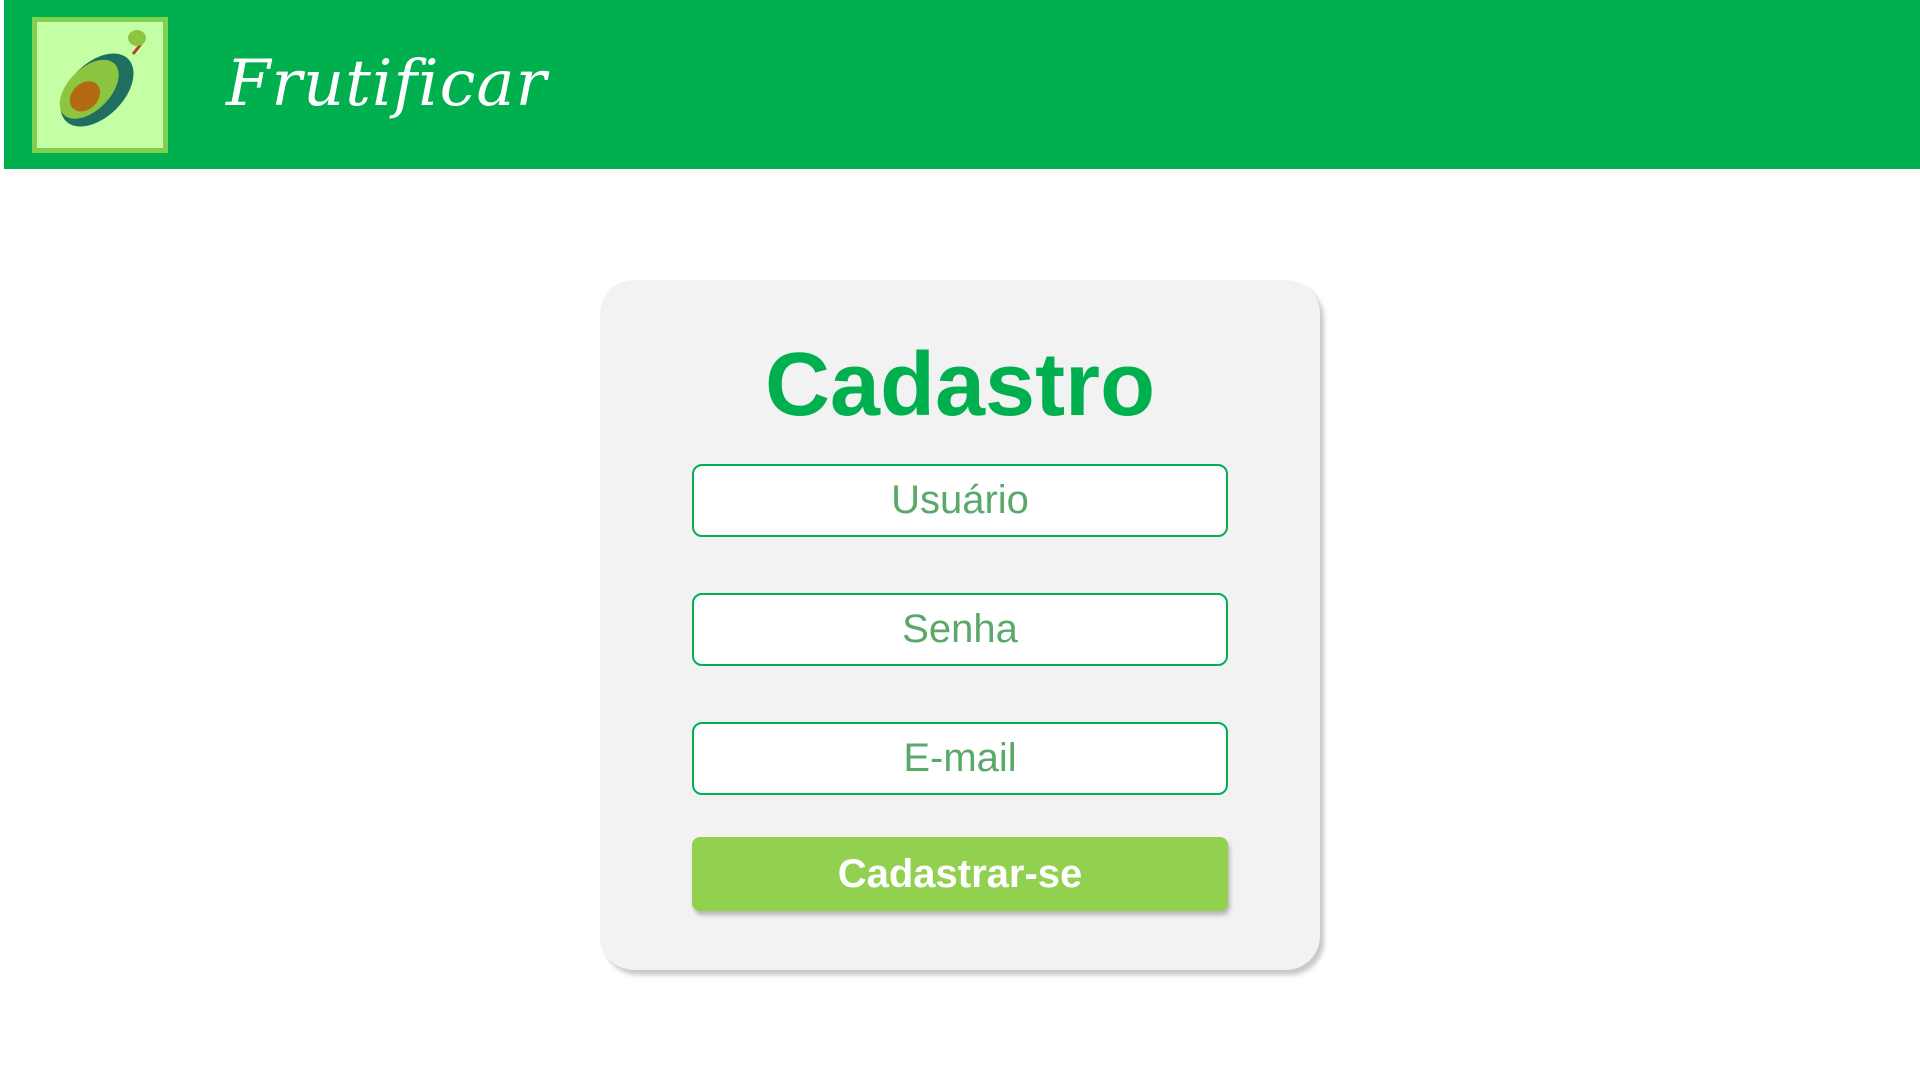  I want to click on username-input, so click(960, 500).